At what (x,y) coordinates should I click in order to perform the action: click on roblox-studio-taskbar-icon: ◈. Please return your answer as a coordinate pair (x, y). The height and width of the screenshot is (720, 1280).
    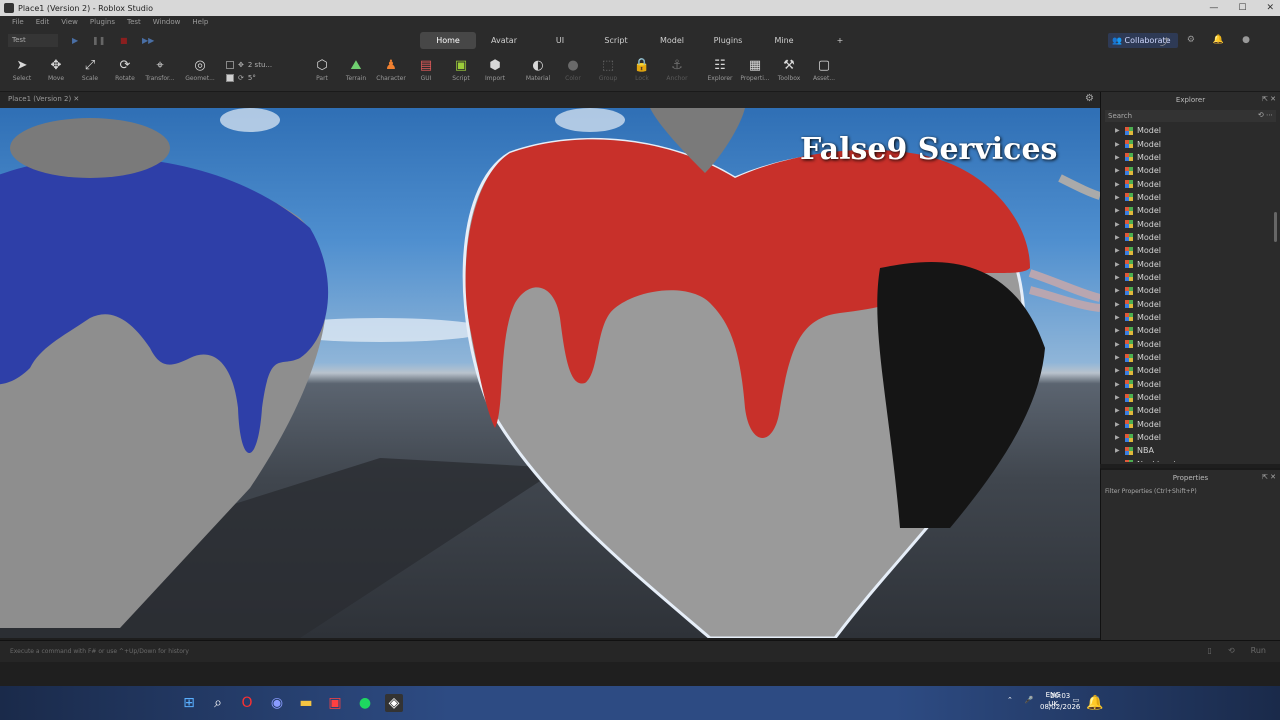
    Looking at the image, I should click on (394, 703).